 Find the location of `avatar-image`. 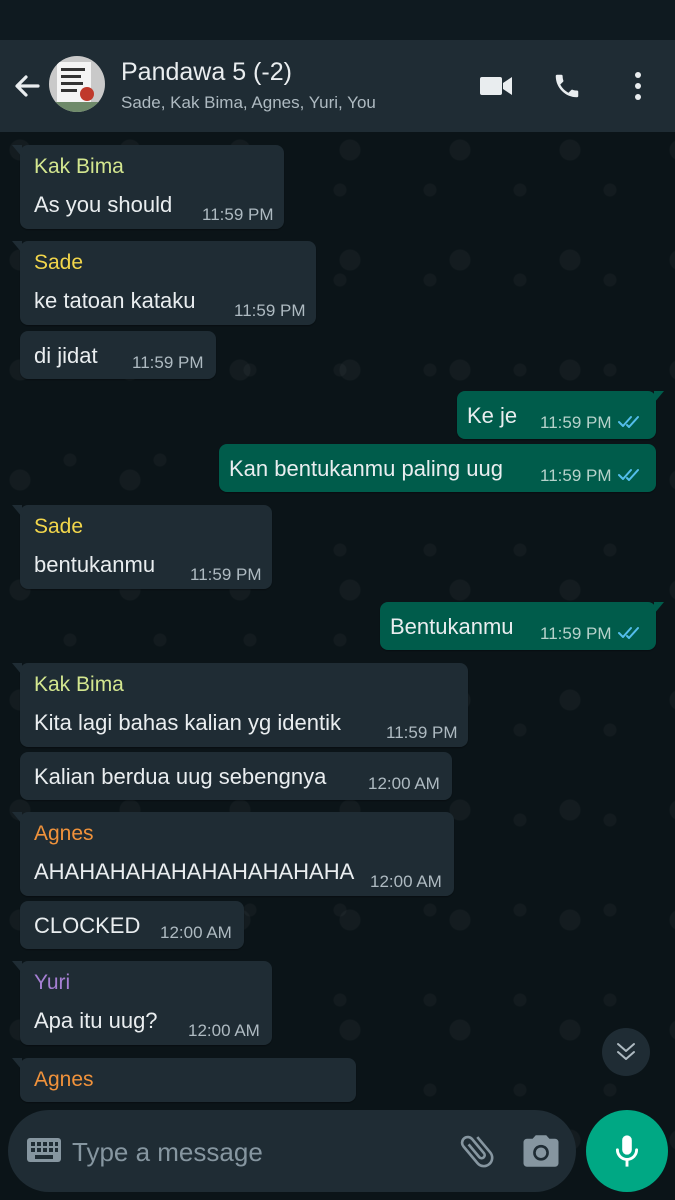

avatar-image is located at coordinates (77, 84).